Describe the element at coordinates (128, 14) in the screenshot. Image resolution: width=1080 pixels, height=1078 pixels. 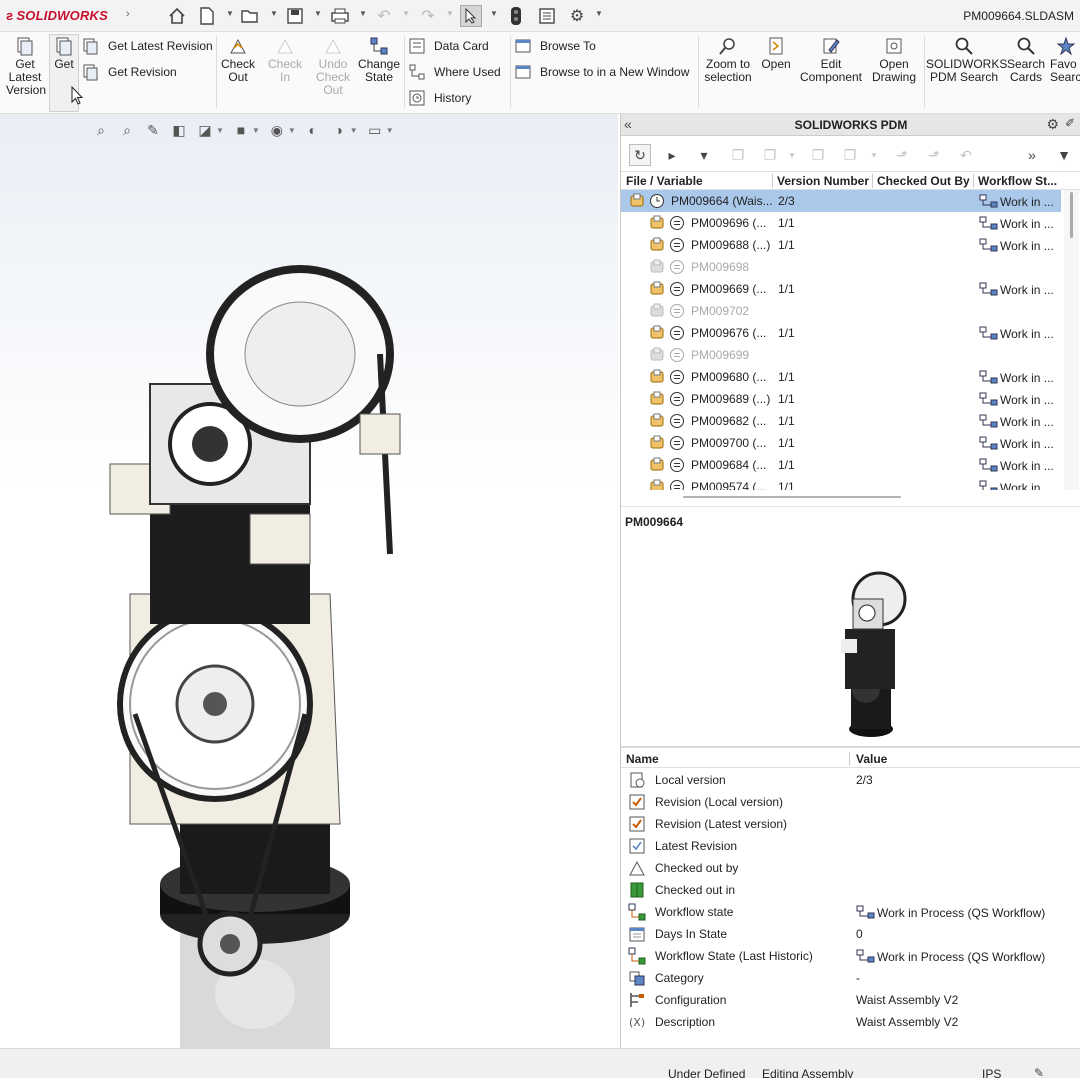
I see `chevron-right-icon: ›` at that location.